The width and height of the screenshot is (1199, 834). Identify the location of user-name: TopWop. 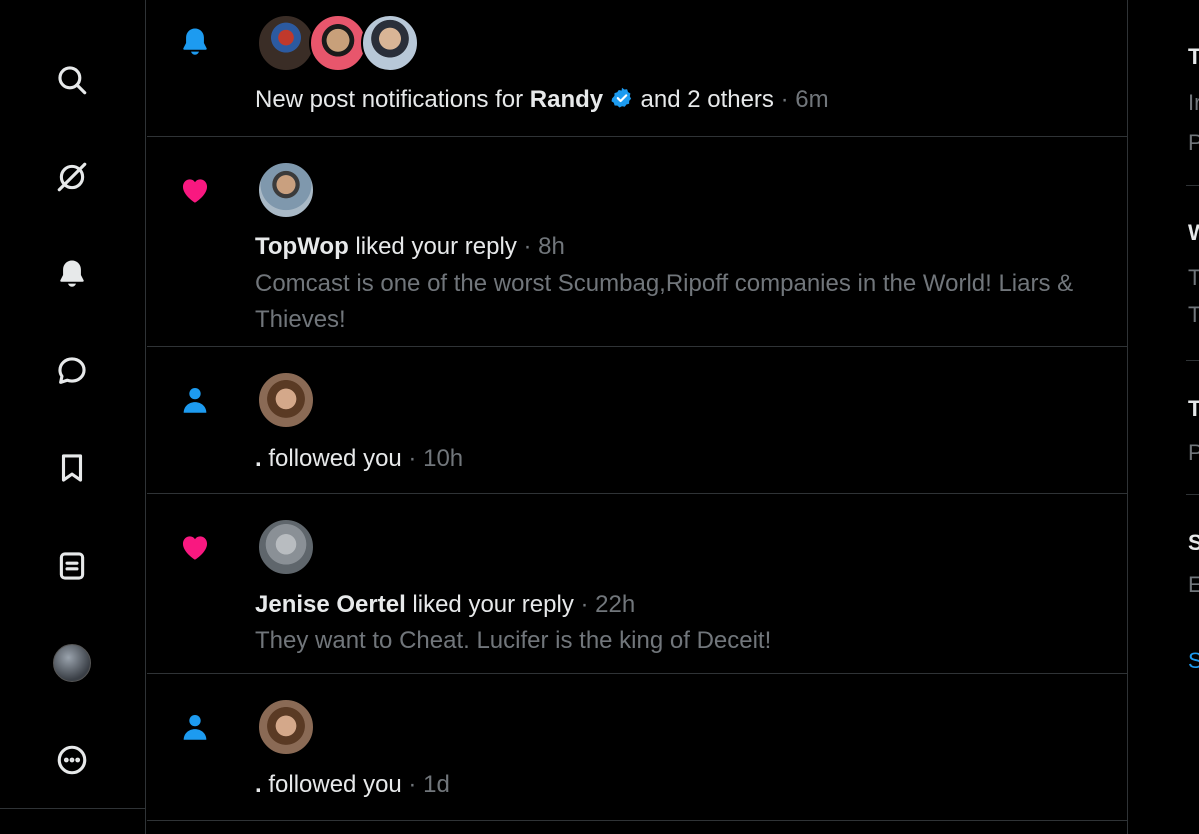
(302, 246).